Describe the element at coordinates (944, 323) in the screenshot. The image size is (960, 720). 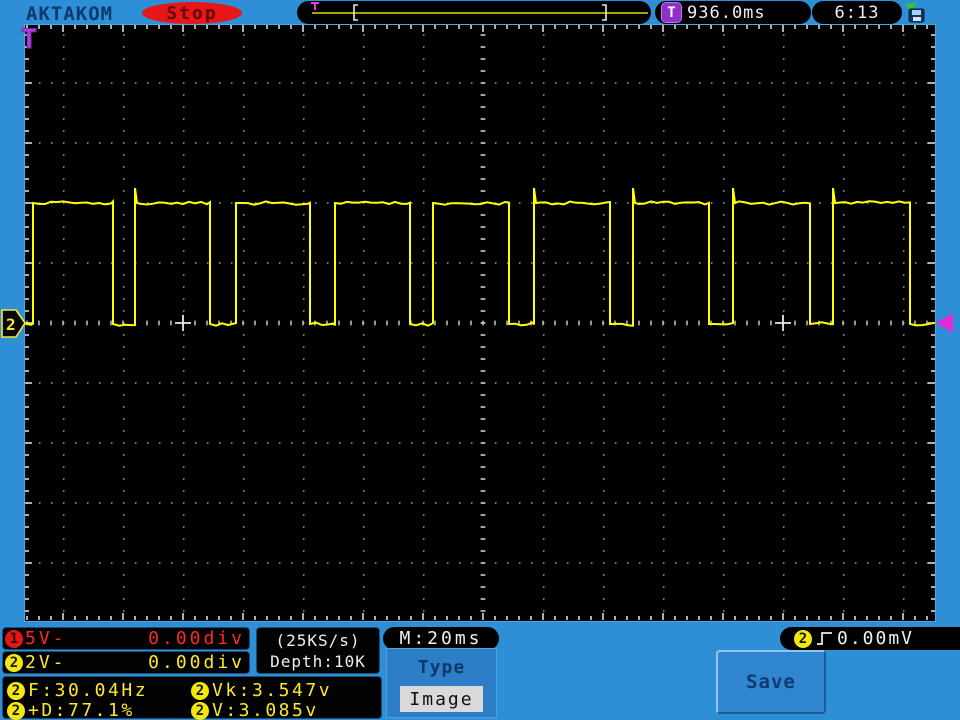
I see `trigger-level-arrow` at that location.